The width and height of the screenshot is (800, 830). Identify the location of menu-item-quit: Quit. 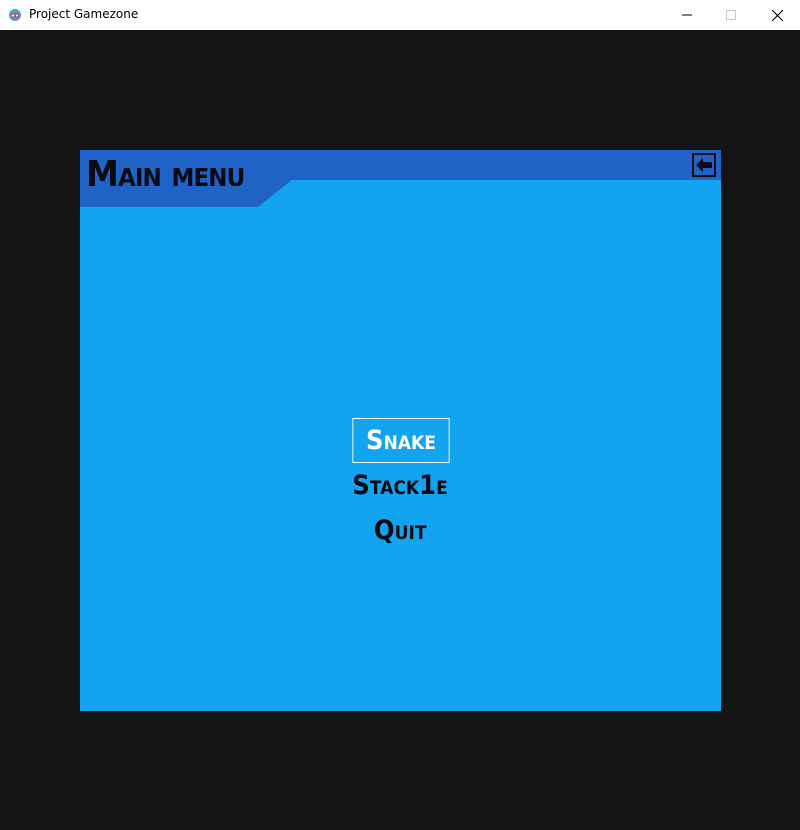
(400, 530).